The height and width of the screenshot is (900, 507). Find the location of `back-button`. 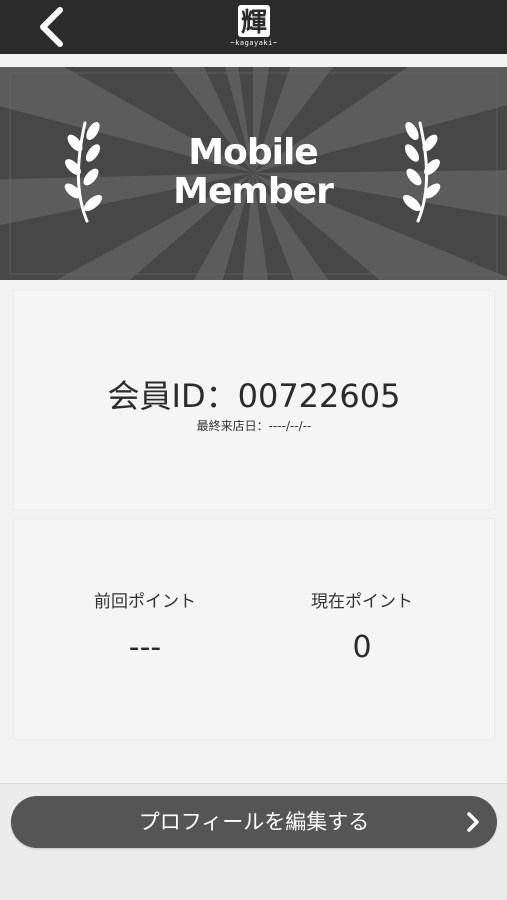

back-button is located at coordinates (53, 27).